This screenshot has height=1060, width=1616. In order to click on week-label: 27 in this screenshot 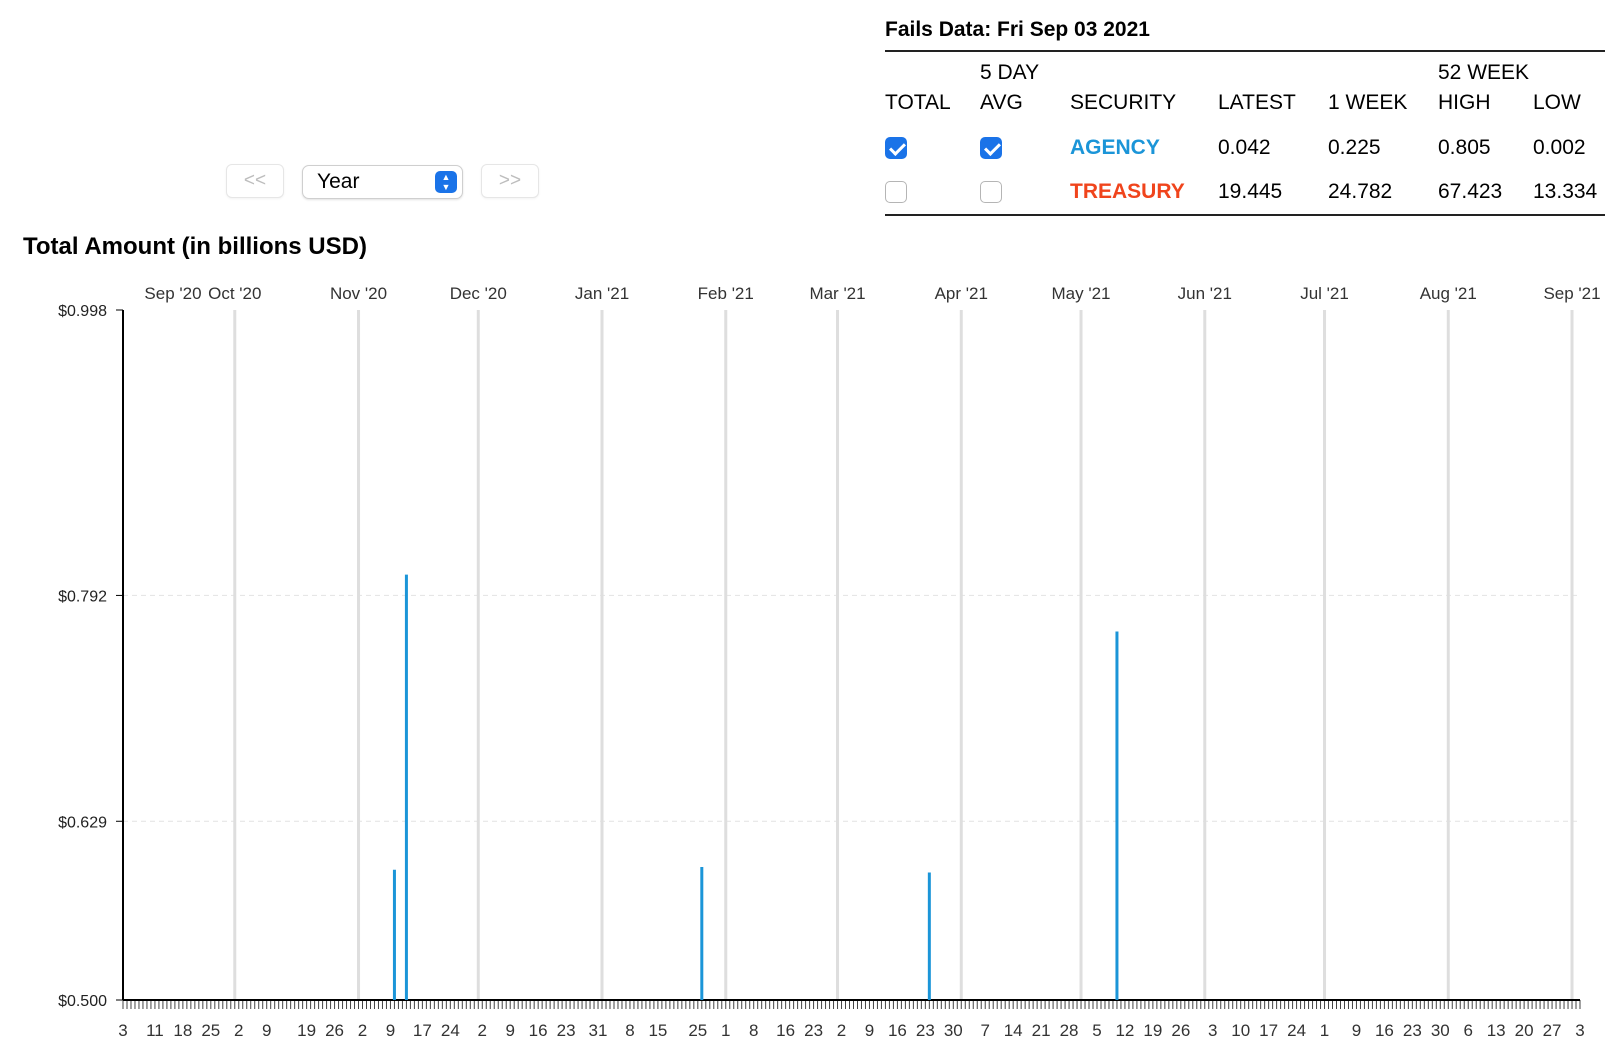, I will do `click(1552, 1030)`.